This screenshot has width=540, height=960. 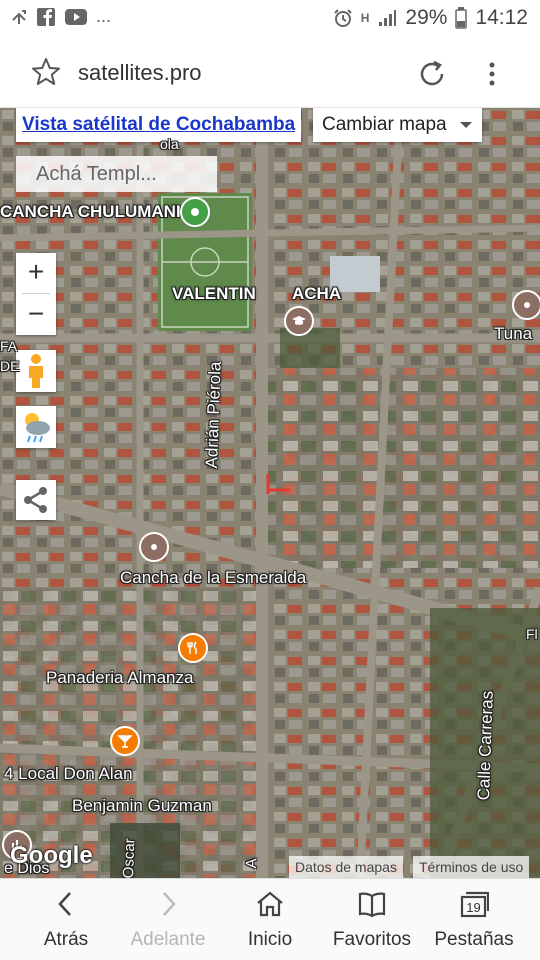 I want to click on map-data-link: Datos de mapas, so click(x=346, y=867).